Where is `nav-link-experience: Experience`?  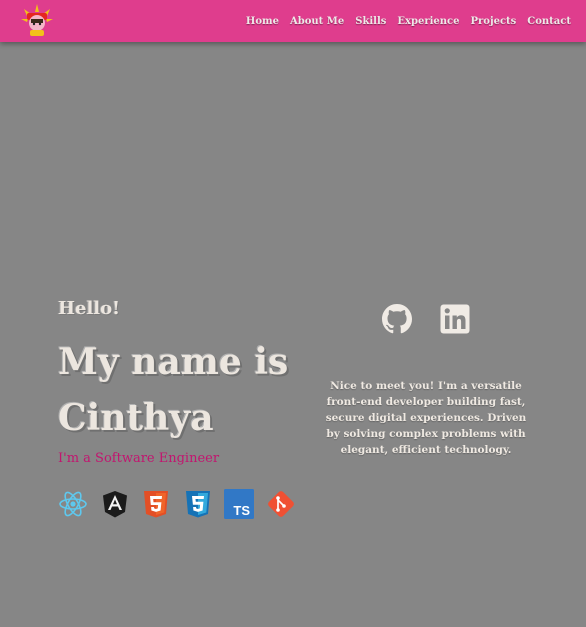
nav-link-experience: Experience is located at coordinates (428, 21).